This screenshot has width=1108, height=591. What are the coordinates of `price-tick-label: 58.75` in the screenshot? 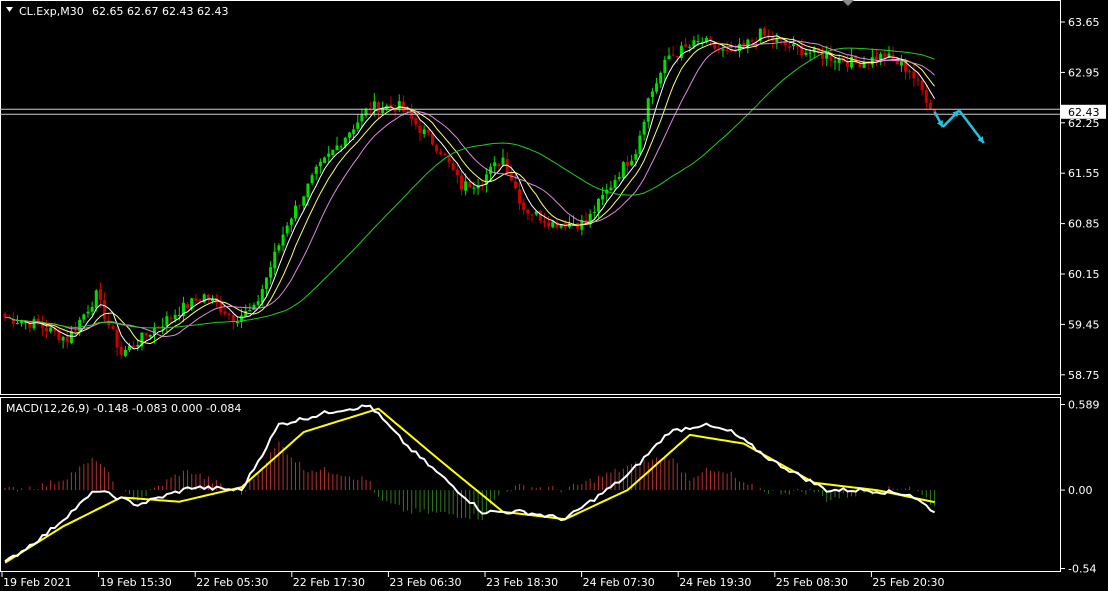 It's located at (1084, 375).